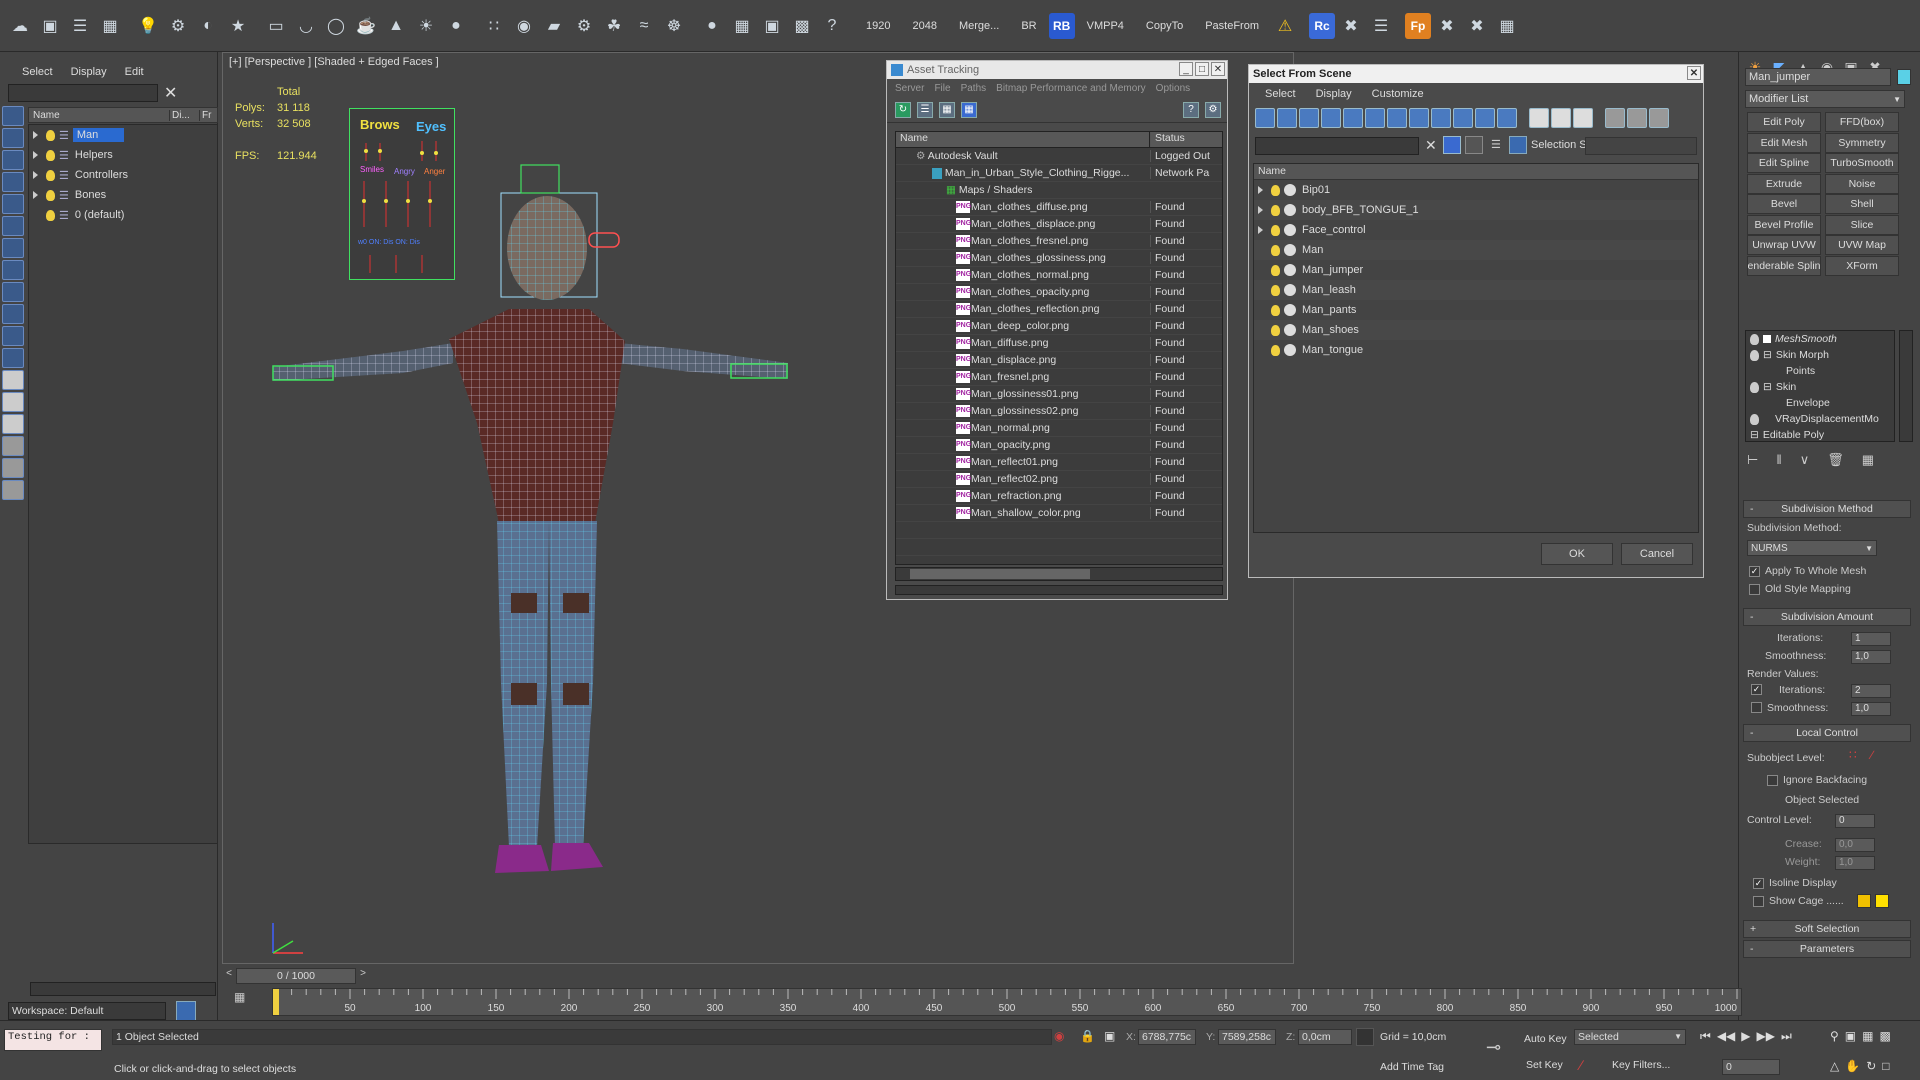  Describe the element at coordinates (1758, 883) in the screenshot. I see `isoline-display-checkbox: ✓` at that location.